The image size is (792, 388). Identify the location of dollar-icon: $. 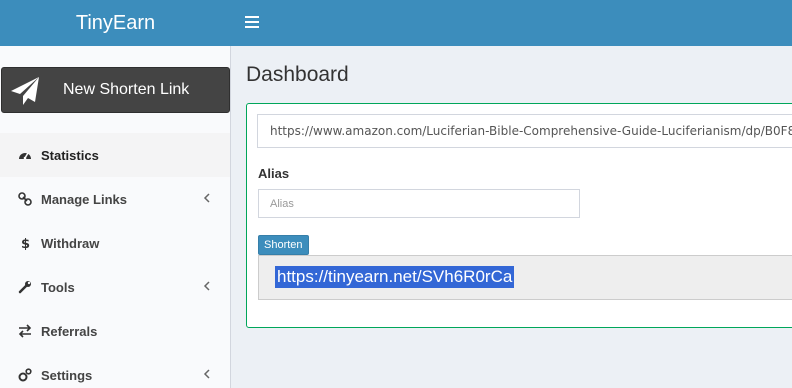
(25, 243).